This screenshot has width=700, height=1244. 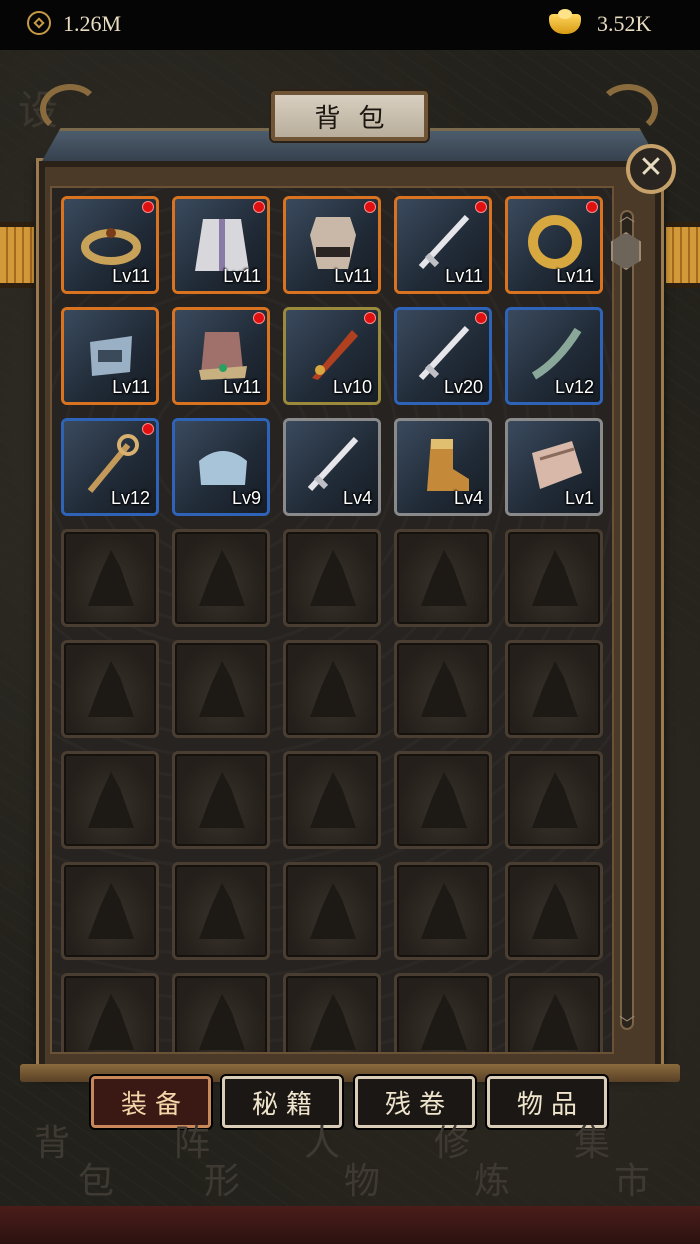 What do you see at coordinates (352, 387) in the screenshot?
I see `item-level: Lv10` at bounding box center [352, 387].